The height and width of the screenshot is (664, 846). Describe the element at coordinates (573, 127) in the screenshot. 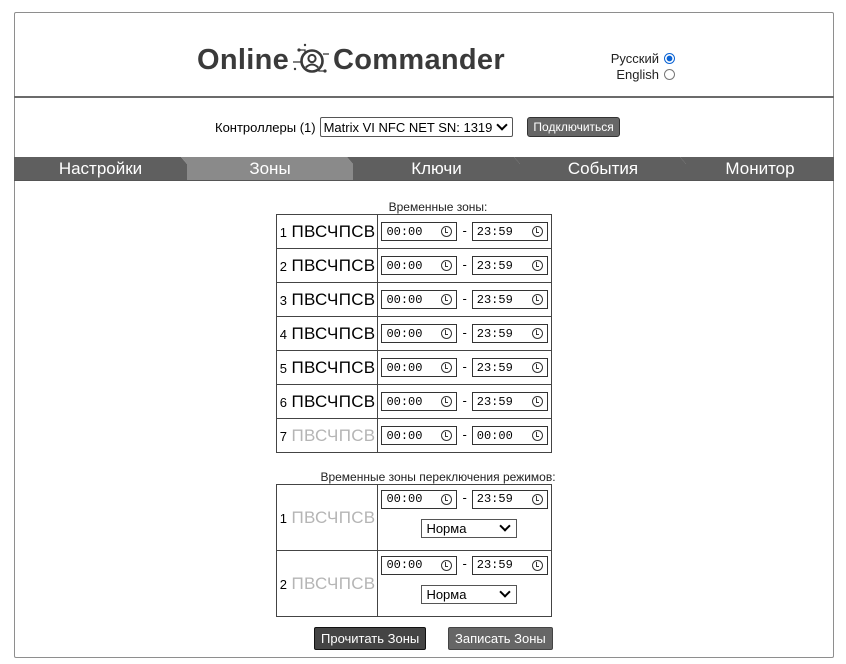

I see `connect-button: Подключиться` at that location.